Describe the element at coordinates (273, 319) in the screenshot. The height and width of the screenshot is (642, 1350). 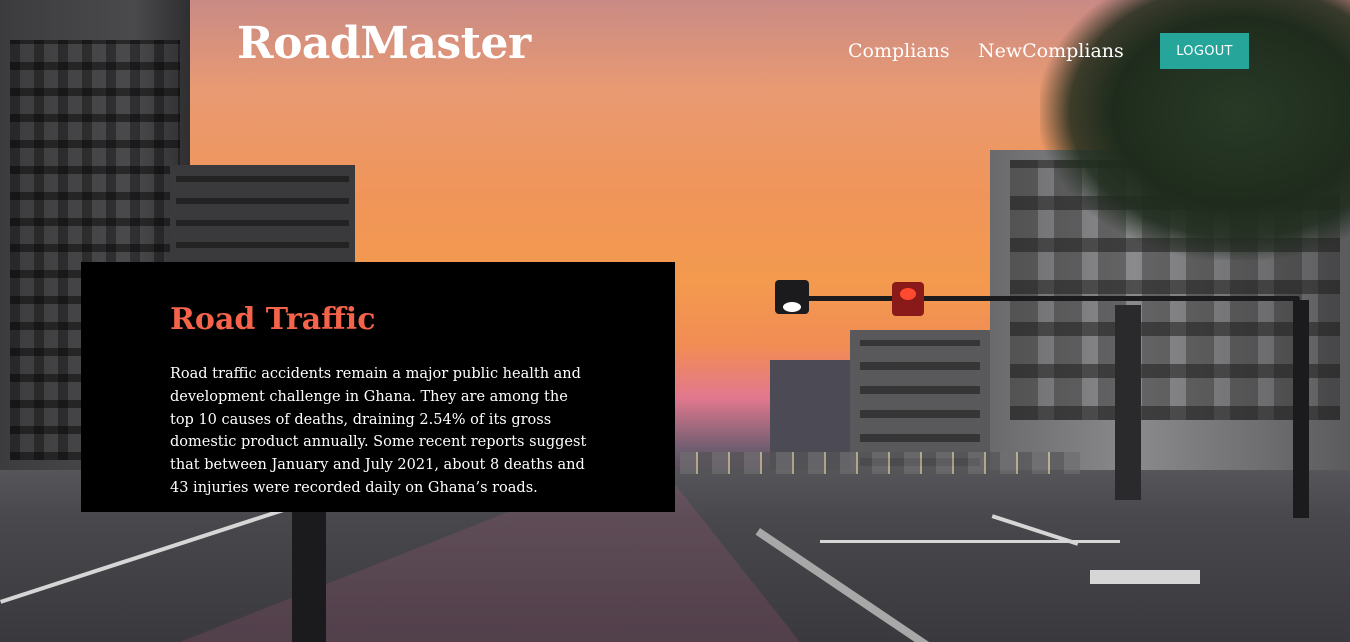
I see `card-title: Road Traffic` at that location.